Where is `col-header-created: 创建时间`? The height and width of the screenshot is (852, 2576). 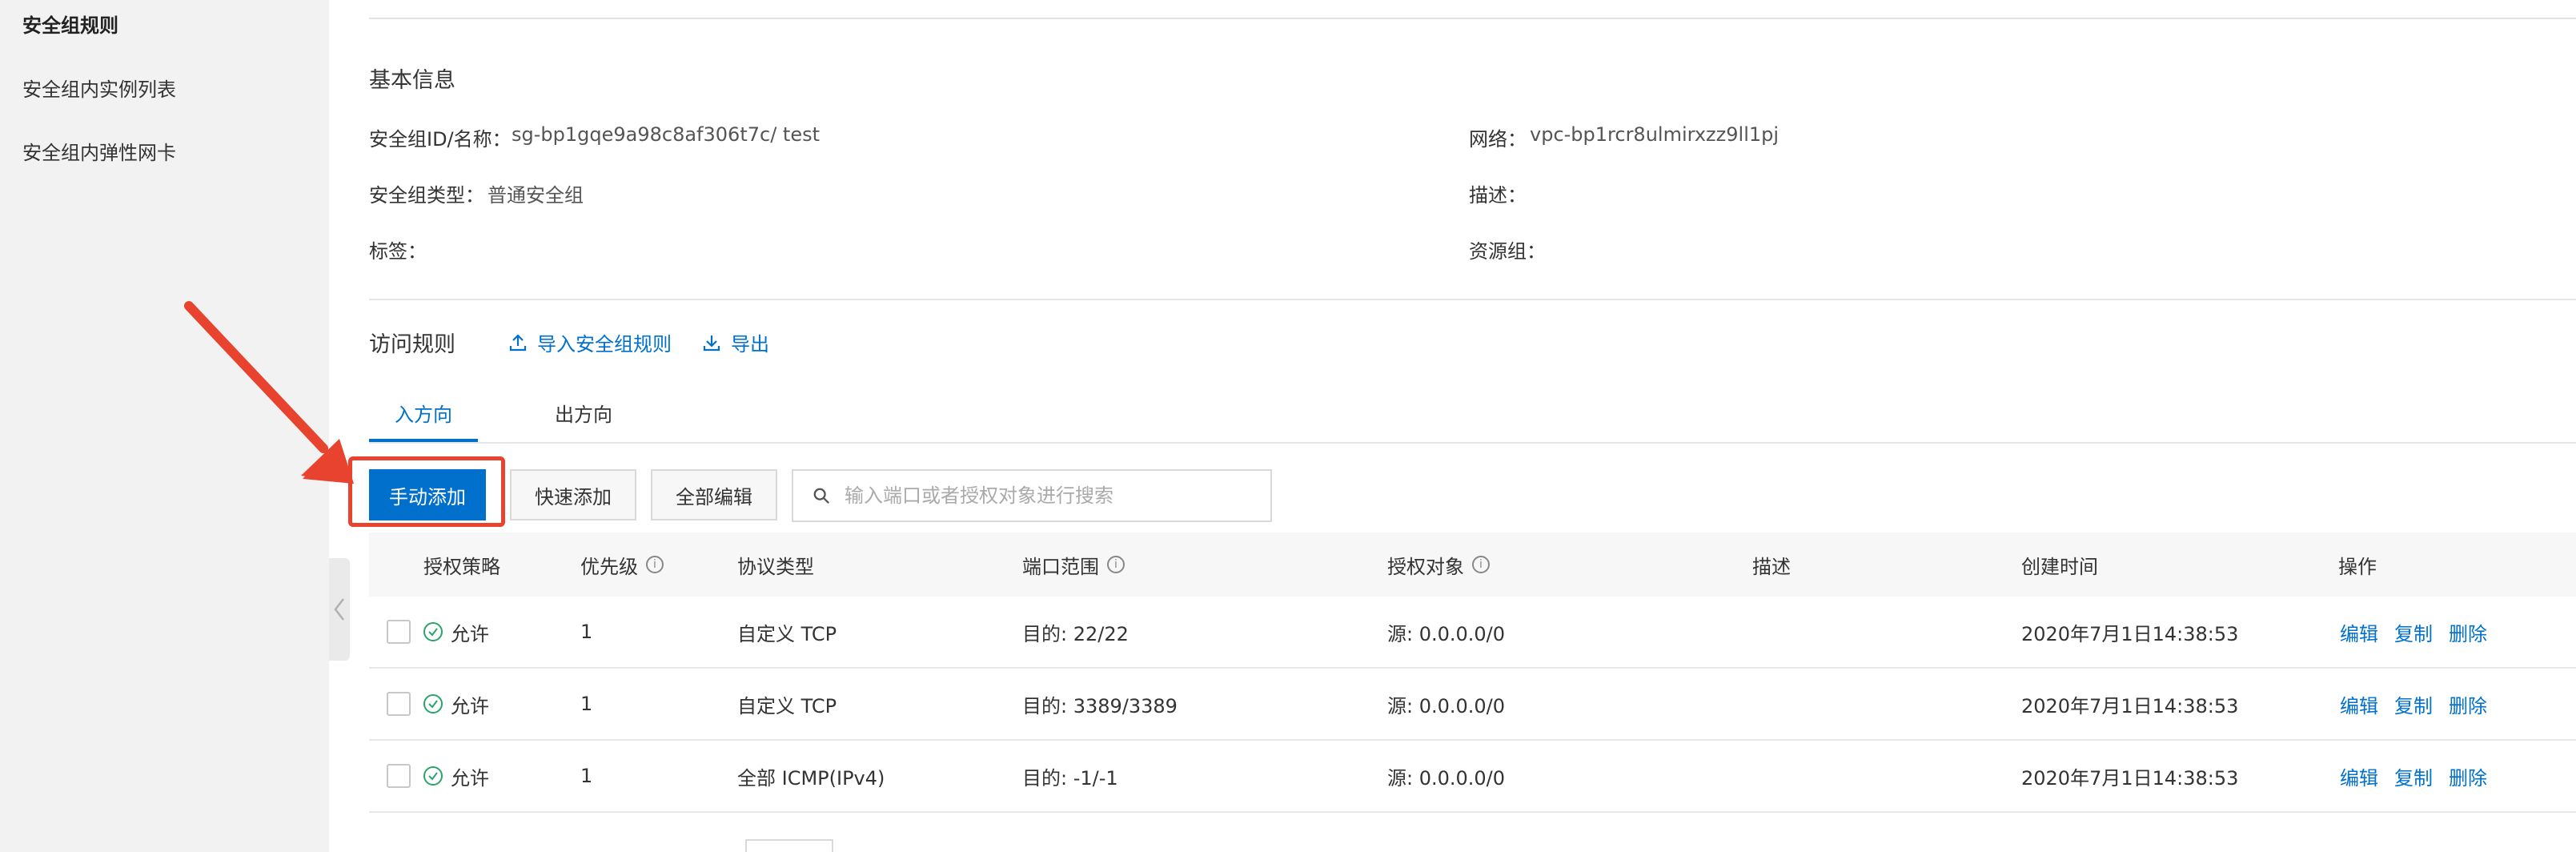
col-header-created: 创建时间 is located at coordinates (2060, 564).